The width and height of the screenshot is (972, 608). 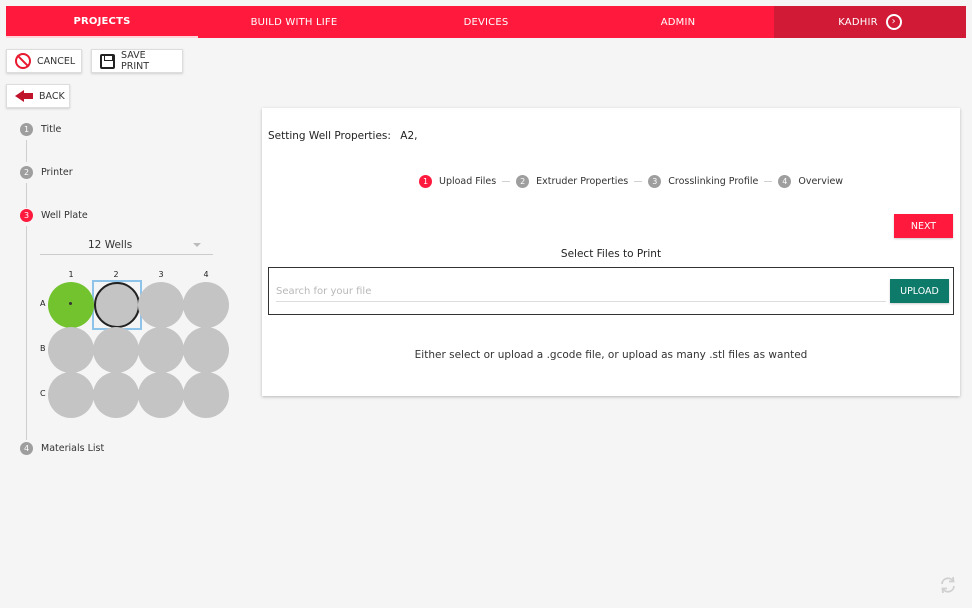 What do you see at coordinates (582, 181) in the screenshot?
I see `step-label: Extruder Properties` at bounding box center [582, 181].